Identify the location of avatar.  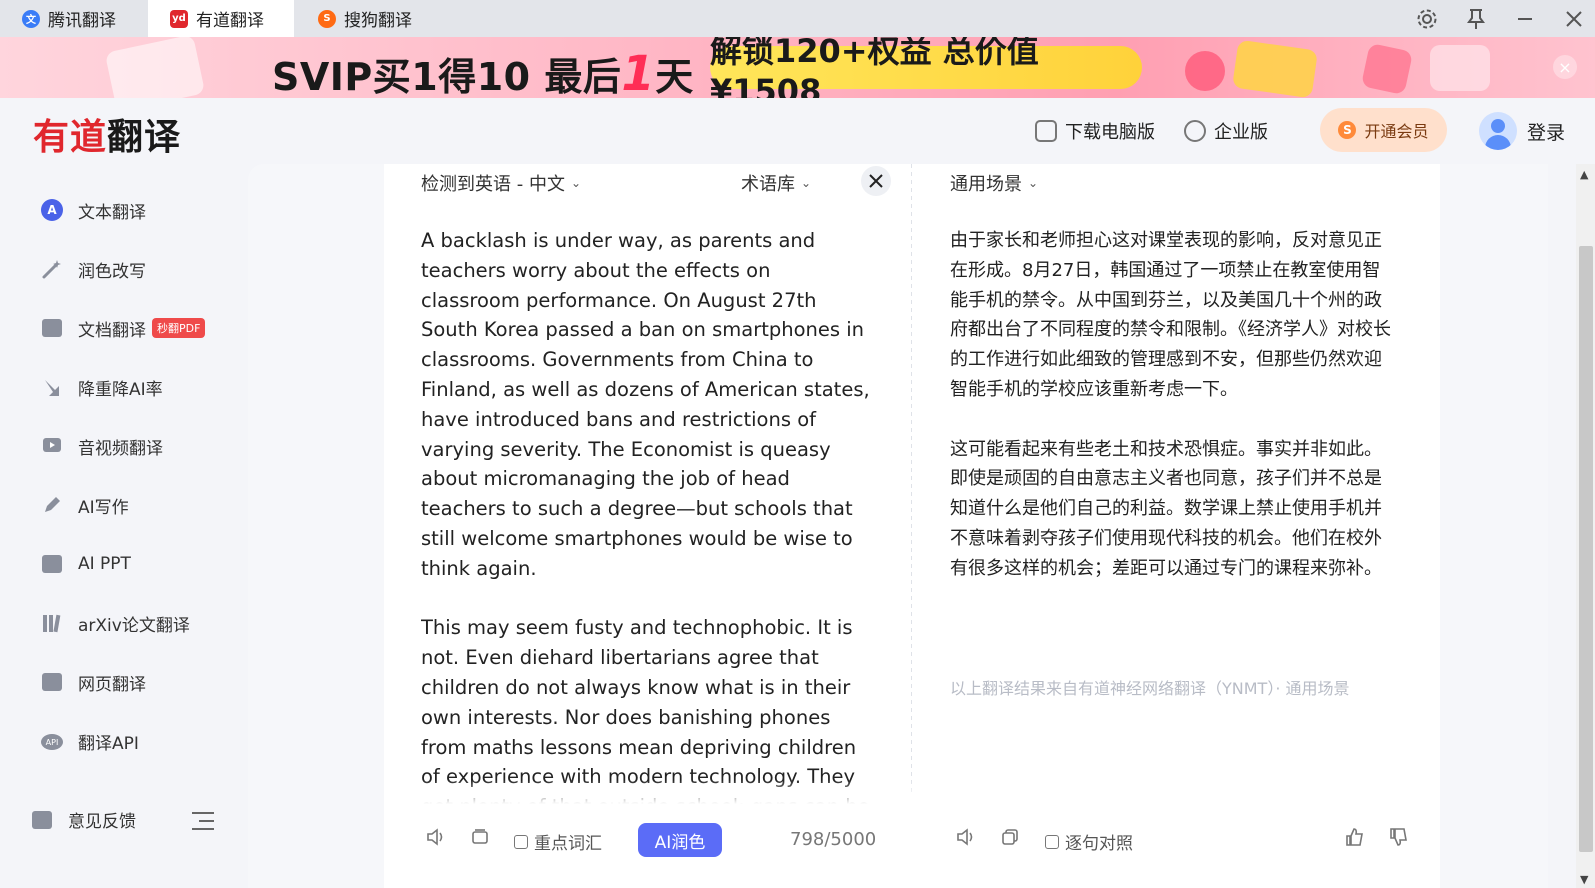
(1498, 131).